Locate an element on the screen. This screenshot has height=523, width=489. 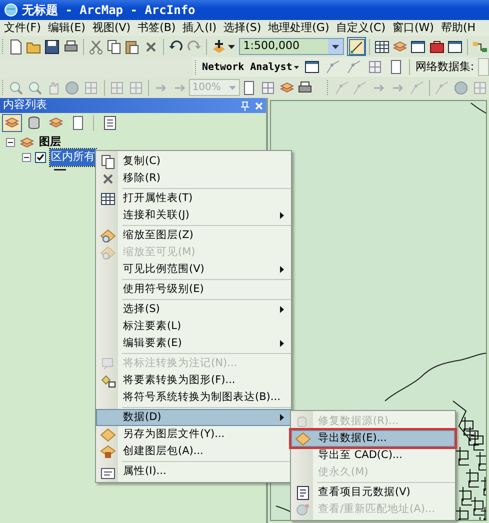
layer-group-label: 图层 is located at coordinates (50, 142).